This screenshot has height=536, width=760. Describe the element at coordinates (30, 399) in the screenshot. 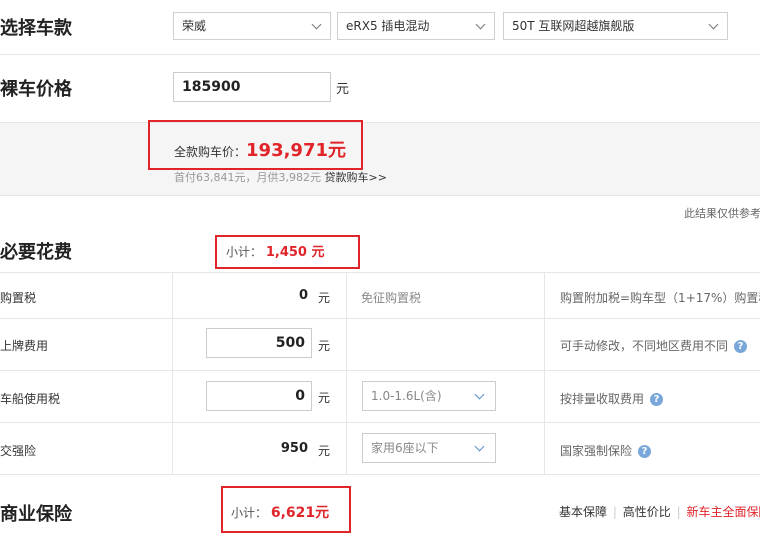

I see `fee-name-vehicle-tax: 车船使用税` at that location.